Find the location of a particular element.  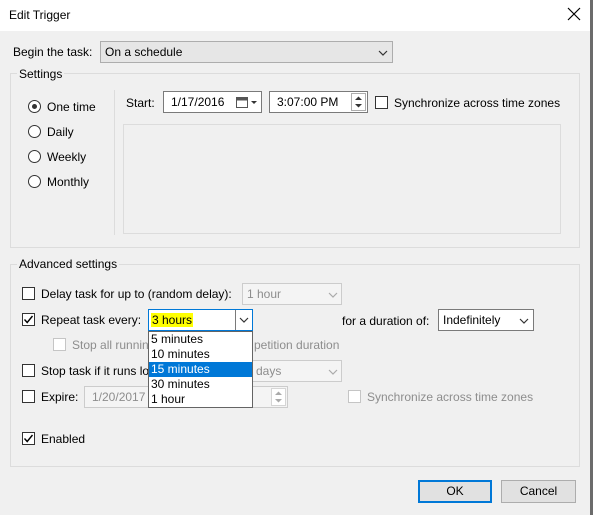

radio-label: Daily is located at coordinates (60, 132).